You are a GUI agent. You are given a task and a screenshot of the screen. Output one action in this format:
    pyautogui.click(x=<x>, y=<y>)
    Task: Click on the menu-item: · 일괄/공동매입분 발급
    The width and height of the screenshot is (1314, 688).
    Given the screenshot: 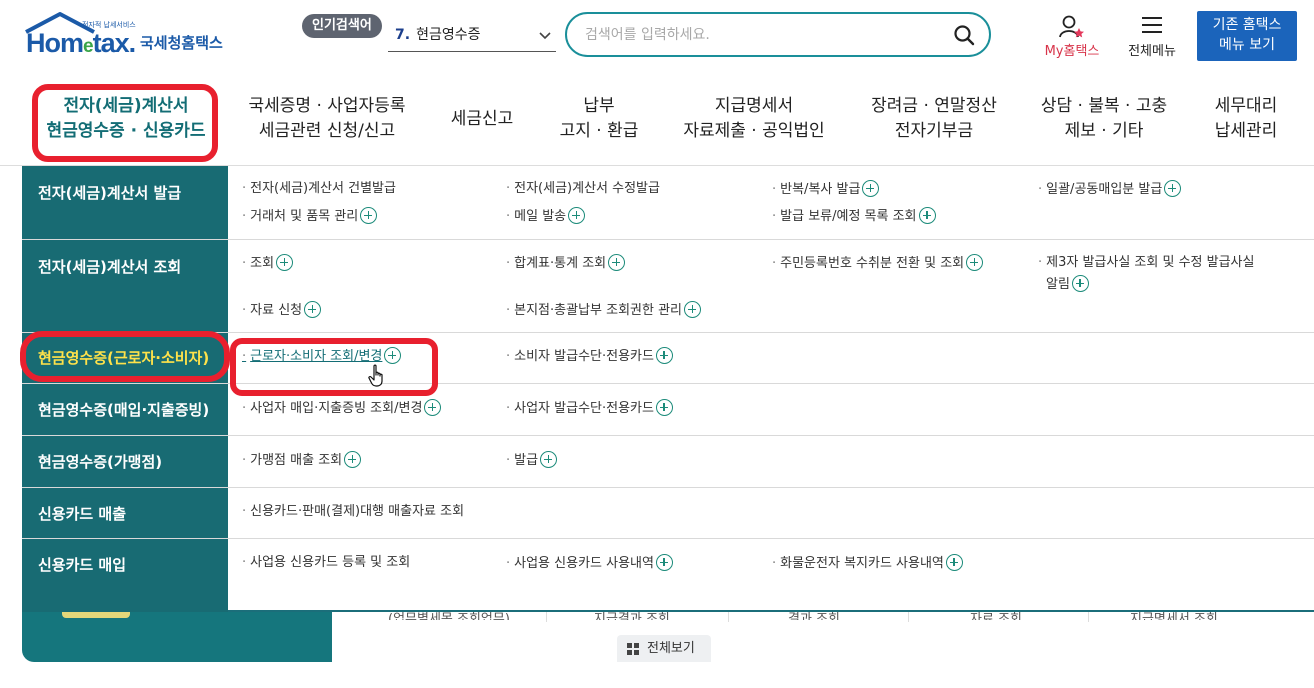 What is the action you would take?
    pyautogui.click(x=1110, y=189)
    